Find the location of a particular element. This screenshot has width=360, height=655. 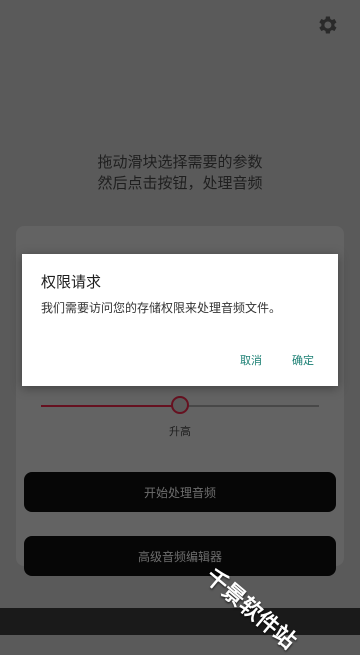

instructions-text: 拖动滑块选择需要的参数 然后点击按钮，处理音频 is located at coordinates (180, 173).